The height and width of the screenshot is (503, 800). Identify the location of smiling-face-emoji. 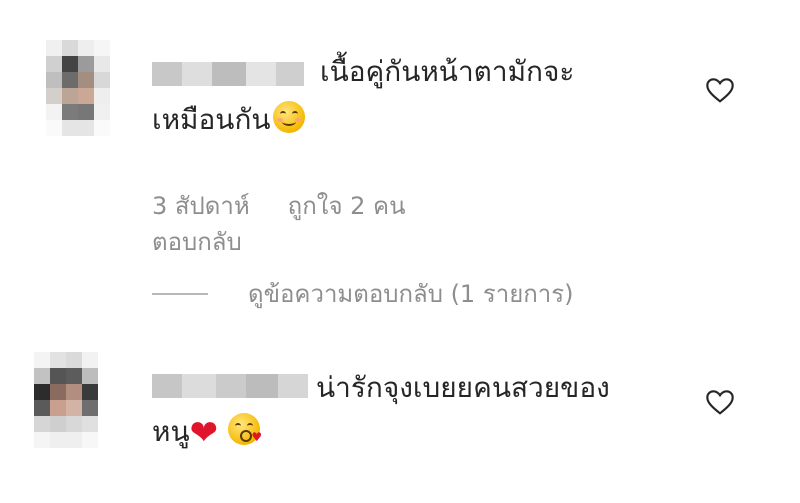
(288, 117).